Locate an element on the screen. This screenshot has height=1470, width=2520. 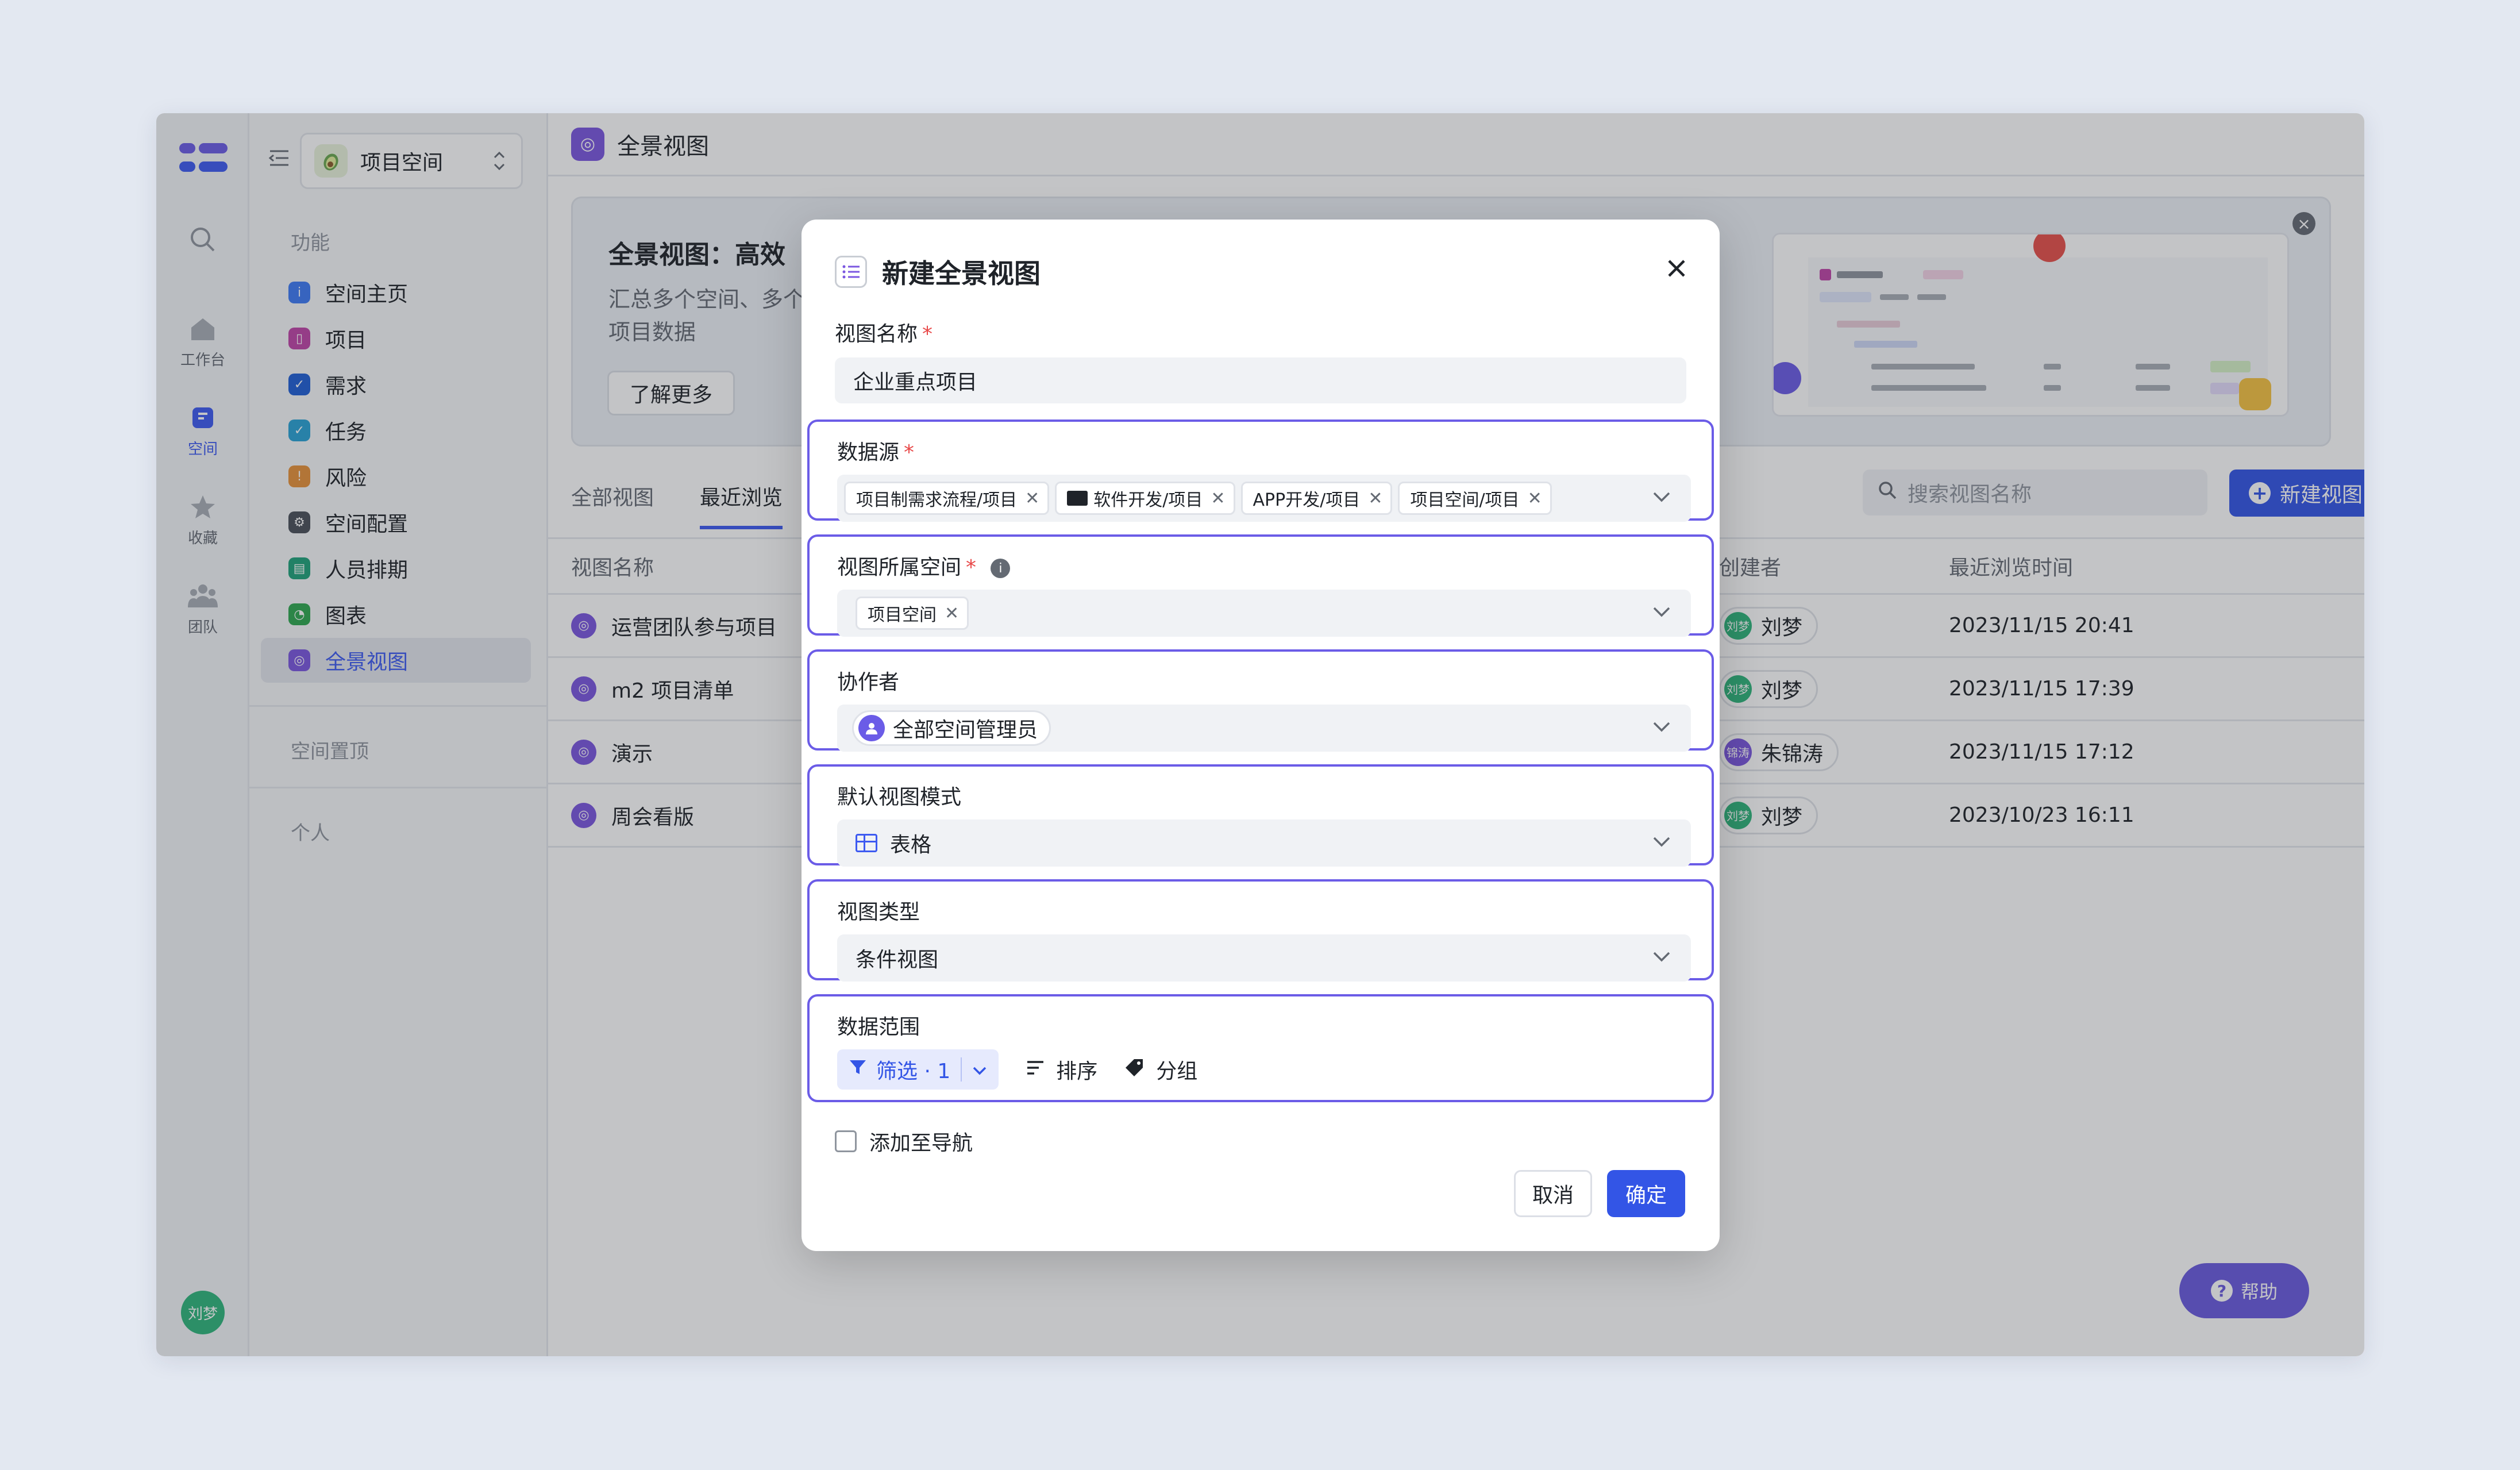
close-icon is located at coordinates (1677, 268).